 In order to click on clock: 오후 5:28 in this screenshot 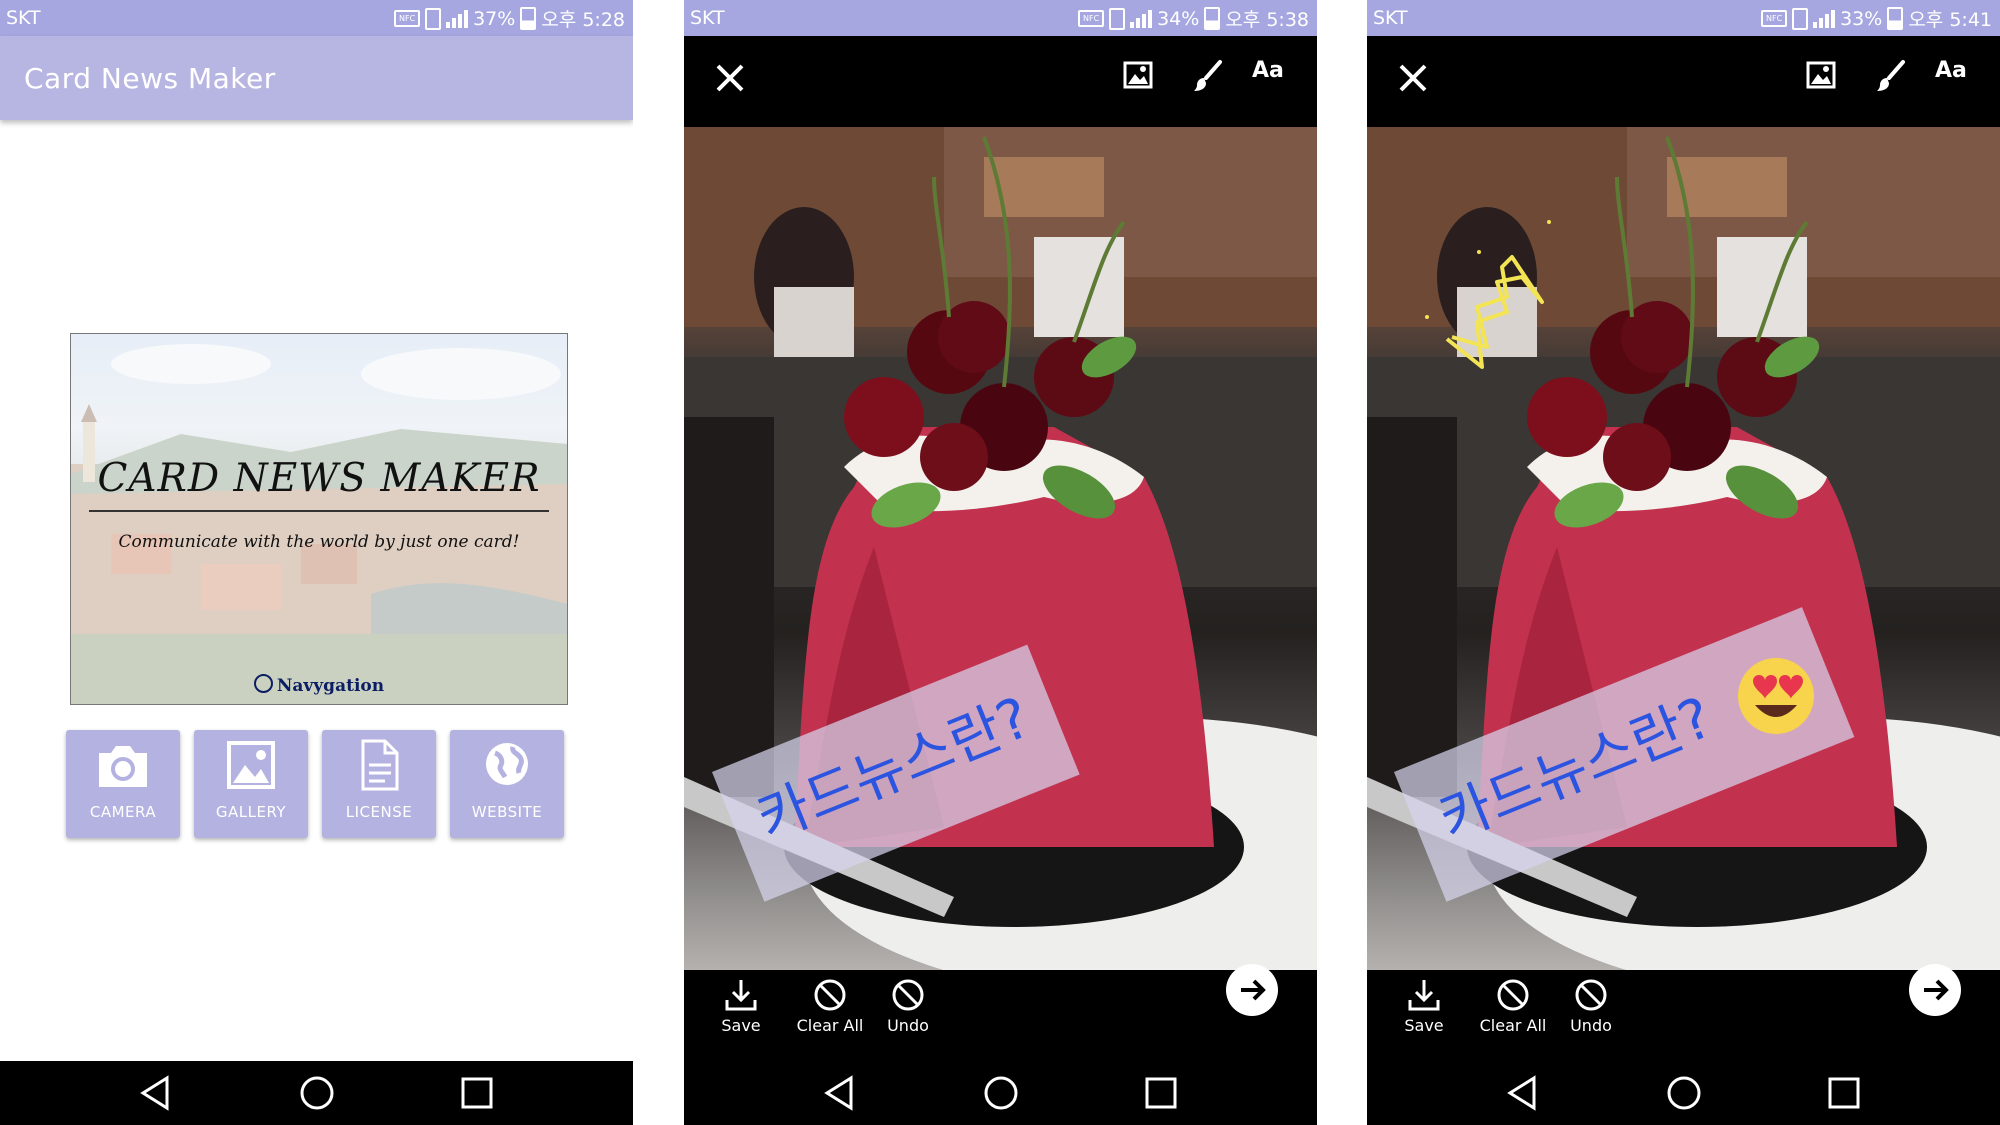, I will do `click(583, 20)`.